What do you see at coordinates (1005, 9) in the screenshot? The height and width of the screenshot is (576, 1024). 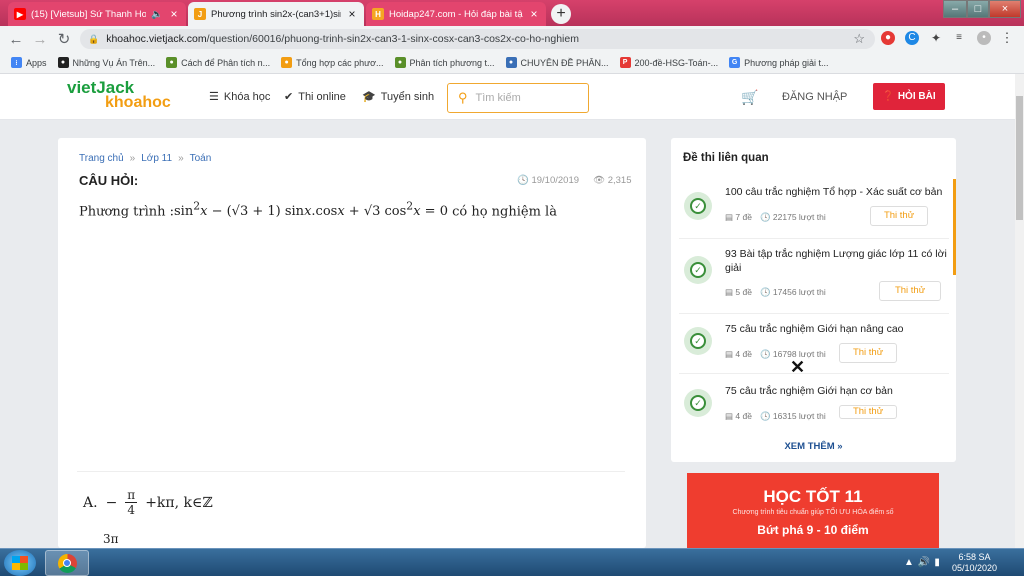 I see `close-window-button: ×` at bounding box center [1005, 9].